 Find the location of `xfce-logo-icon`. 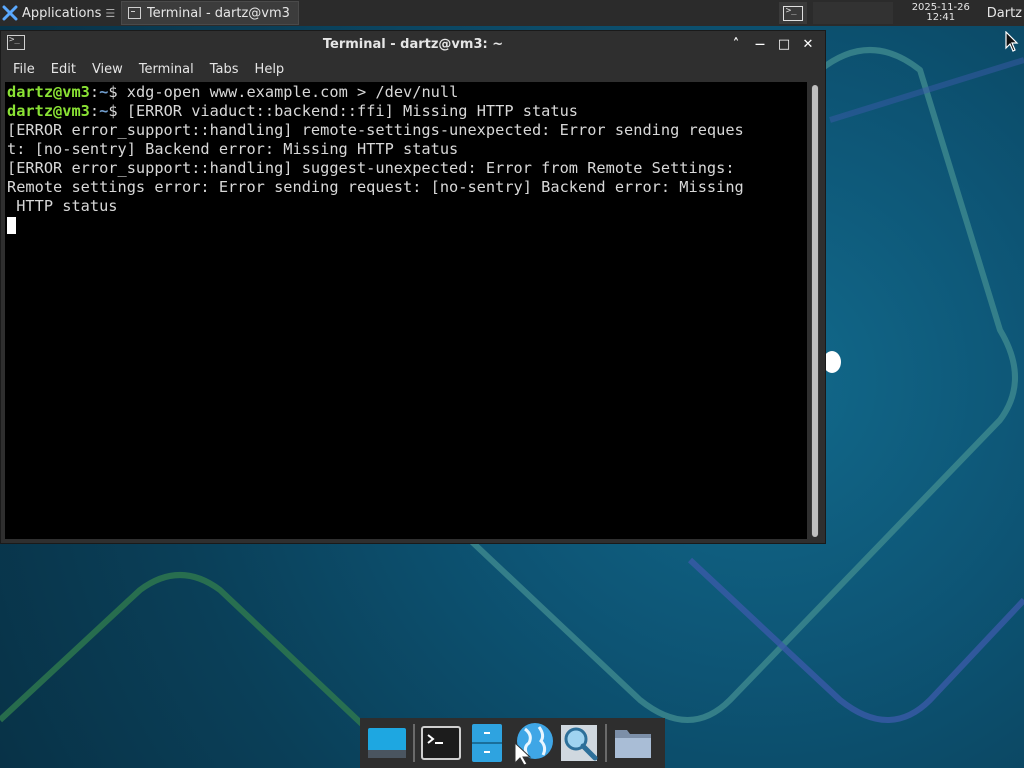

xfce-logo-icon is located at coordinates (10, 13).